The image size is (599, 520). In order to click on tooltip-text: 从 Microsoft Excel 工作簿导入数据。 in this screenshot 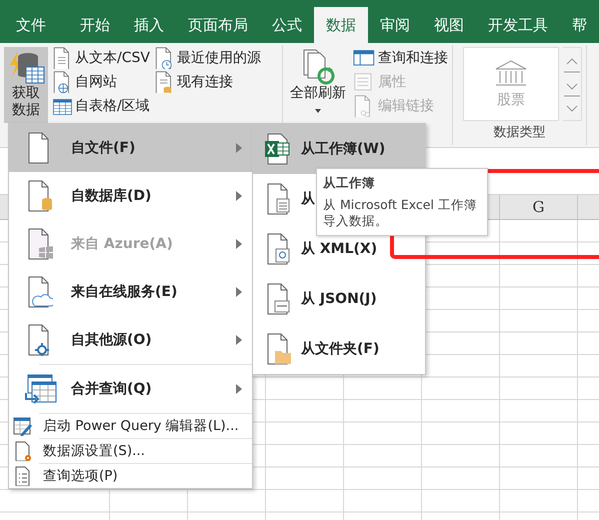, I will do `click(400, 213)`.